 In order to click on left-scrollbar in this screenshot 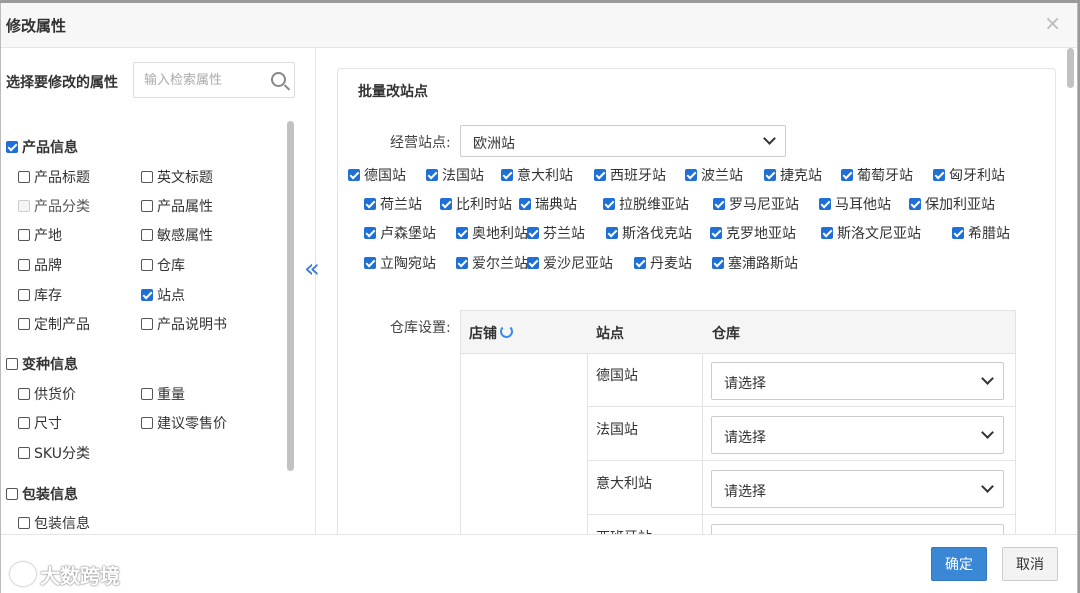, I will do `click(290, 296)`.